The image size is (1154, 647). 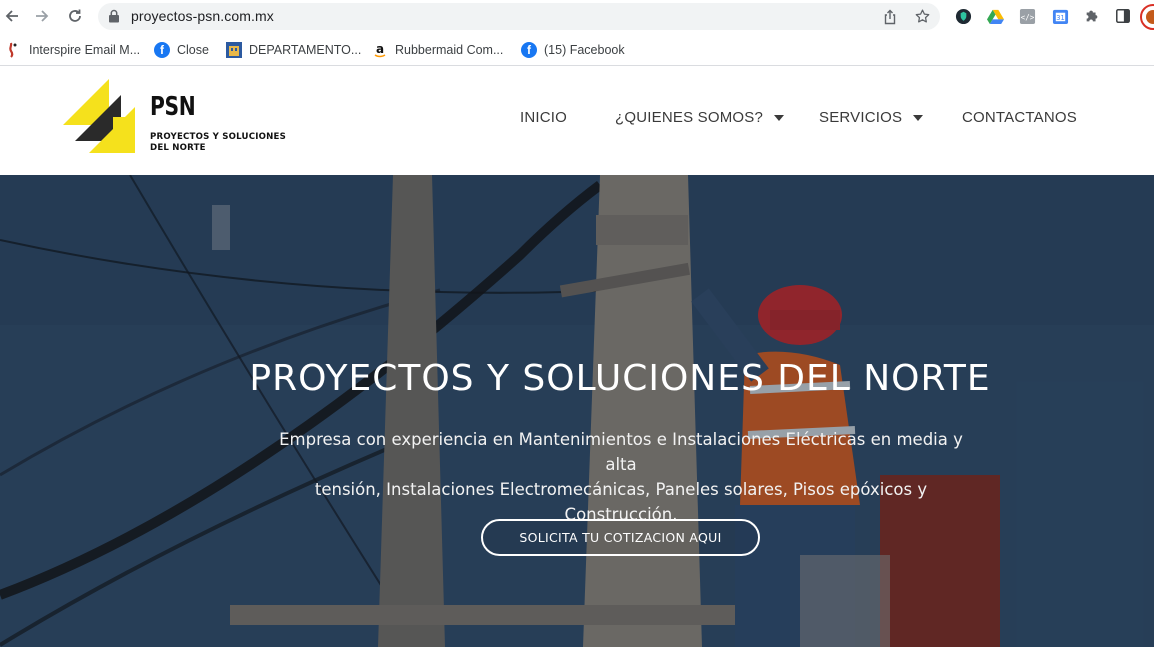 I want to click on bookmark-star-icon, so click(x=922, y=16).